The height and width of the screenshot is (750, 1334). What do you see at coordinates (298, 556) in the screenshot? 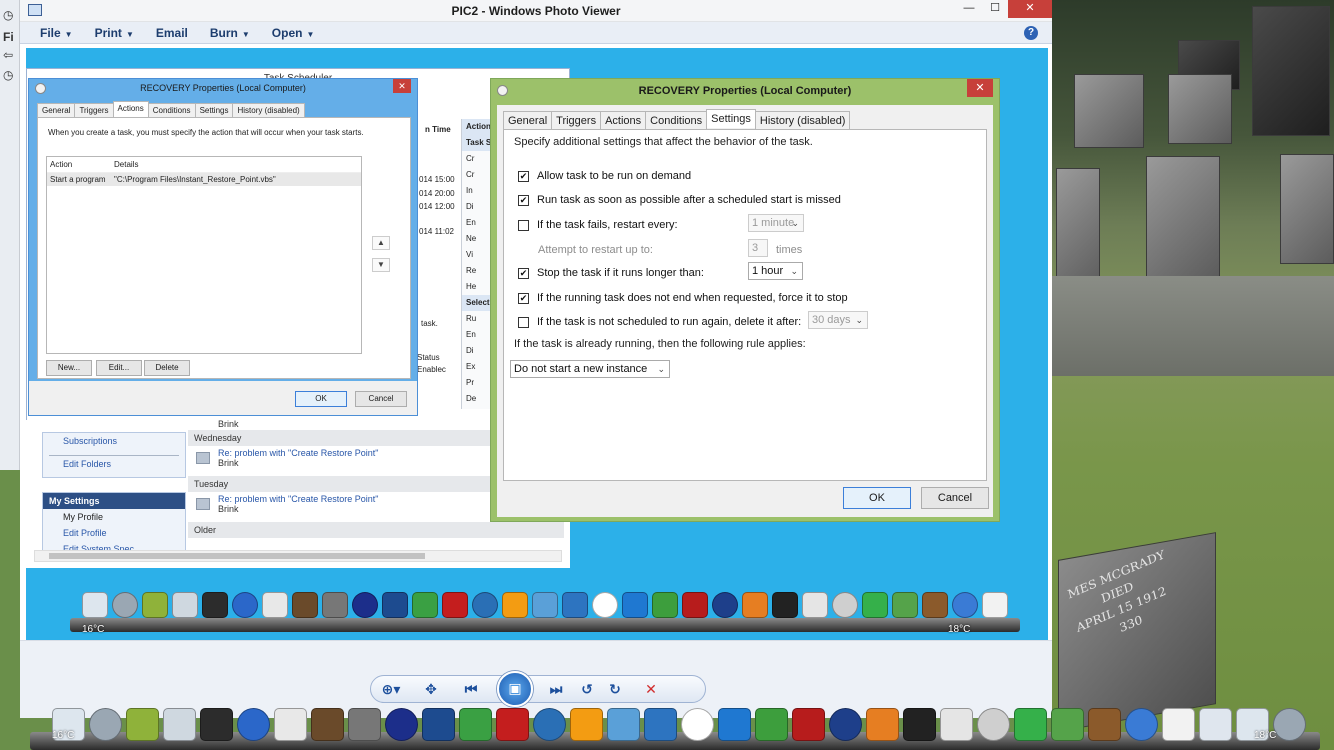
I see `horizontal-scrollbar` at bounding box center [298, 556].